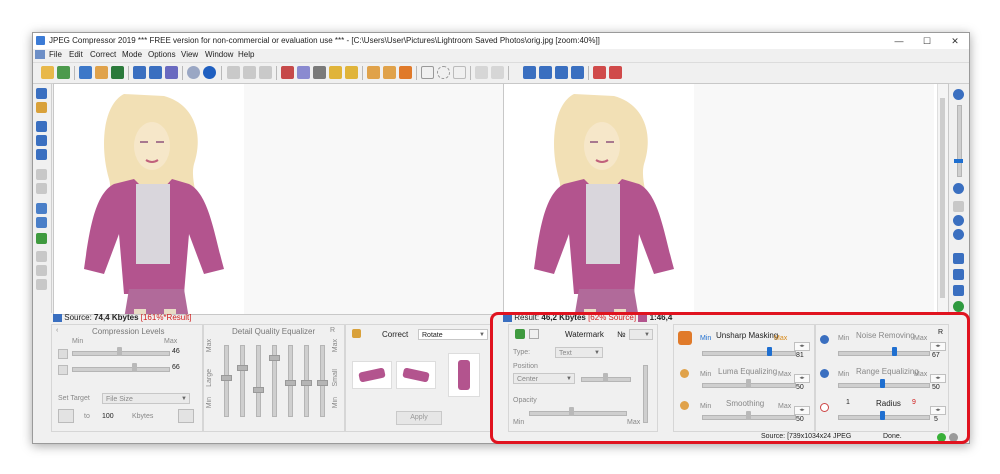 This screenshot has height=474, width=1000. Describe the element at coordinates (219, 54) in the screenshot. I see `menu-window: Window` at that location.